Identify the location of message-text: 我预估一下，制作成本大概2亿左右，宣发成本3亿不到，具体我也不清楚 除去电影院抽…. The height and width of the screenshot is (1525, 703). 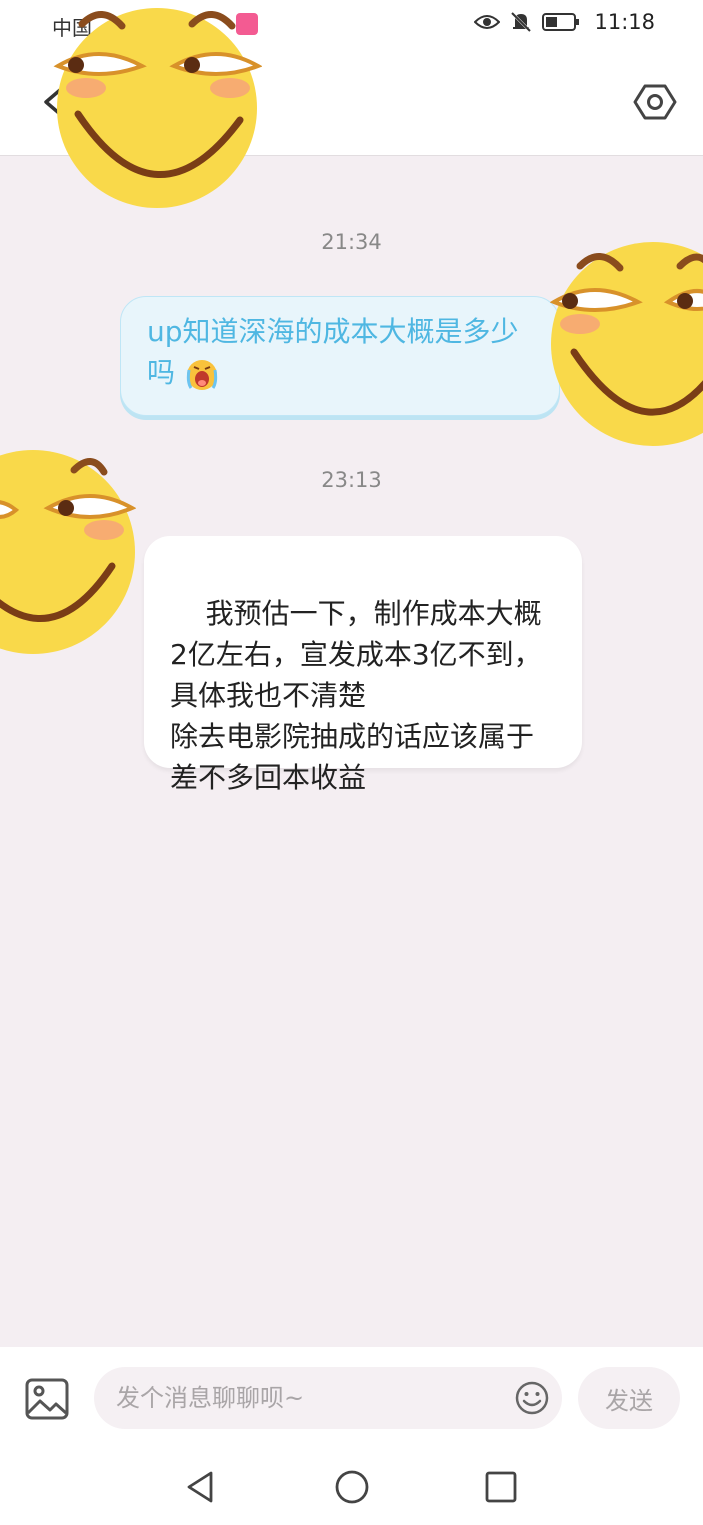
(356, 695).